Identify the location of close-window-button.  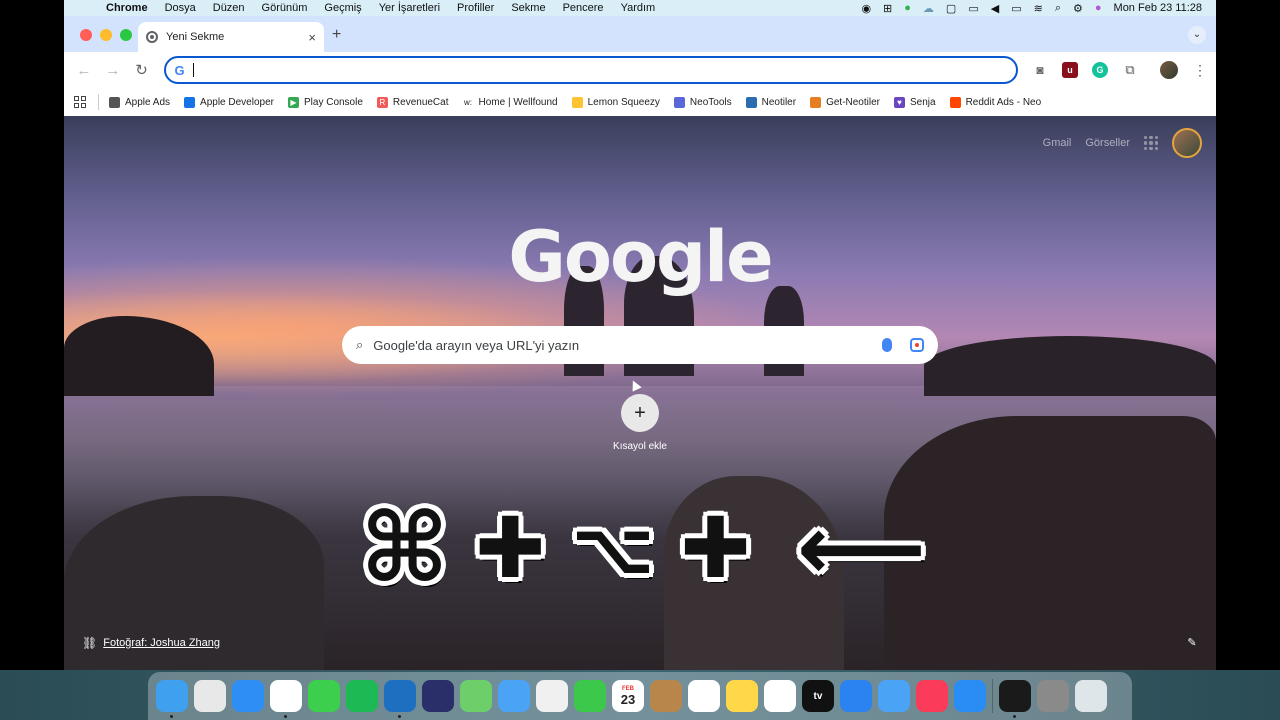
(86, 35).